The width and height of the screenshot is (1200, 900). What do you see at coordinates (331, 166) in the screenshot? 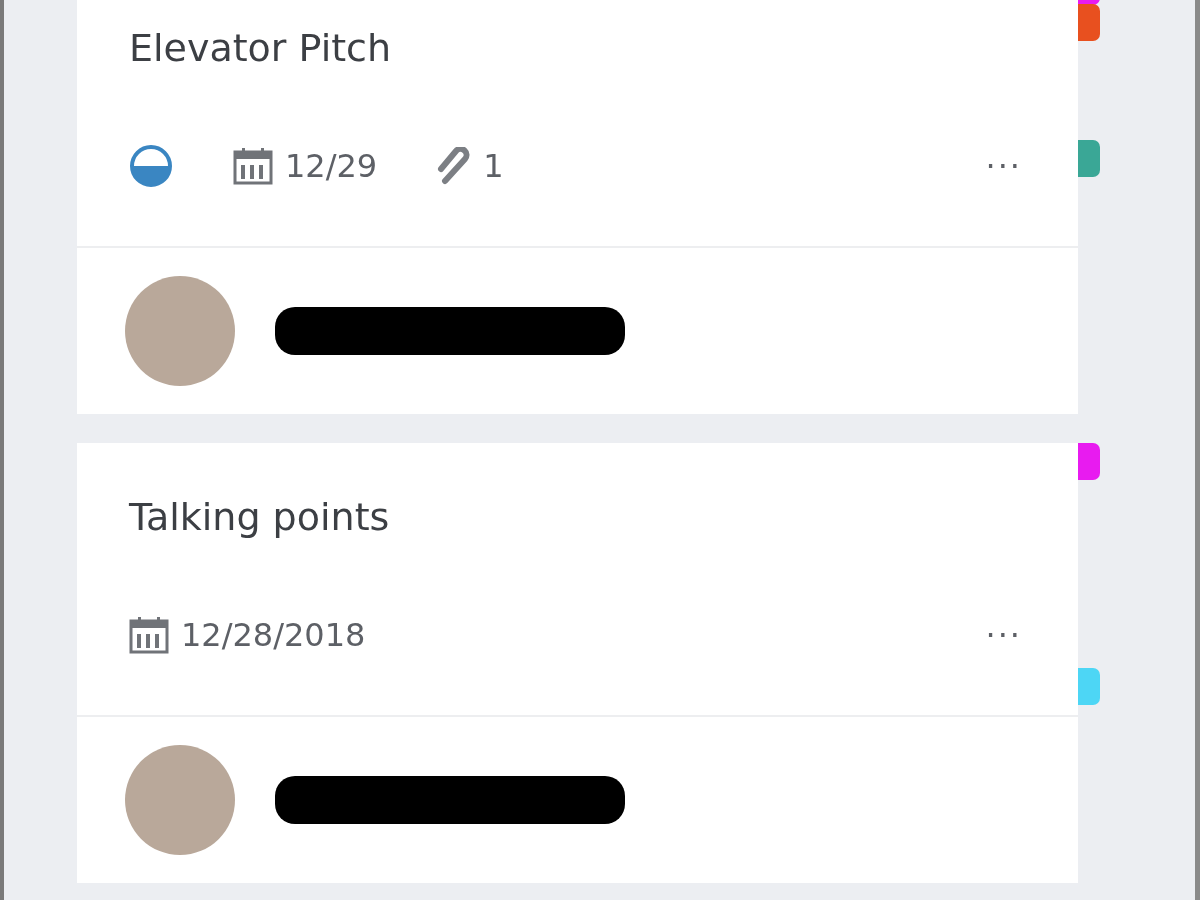
I see `due-date: 12/29` at bounding box center [331, 166].